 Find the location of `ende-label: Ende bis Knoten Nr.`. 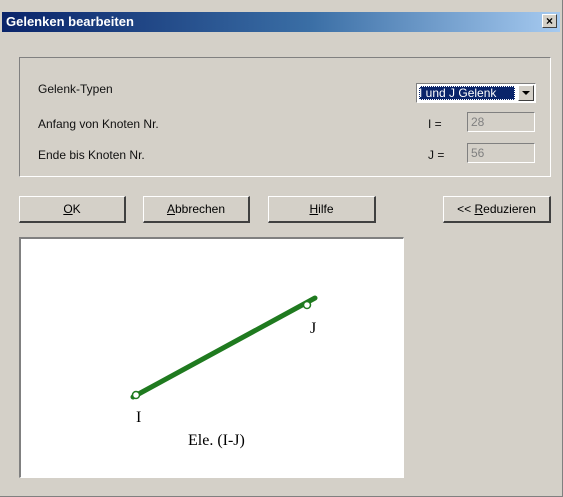

ende-label: Ende bis Knoten Nr. is located at coordinates (91, 155).